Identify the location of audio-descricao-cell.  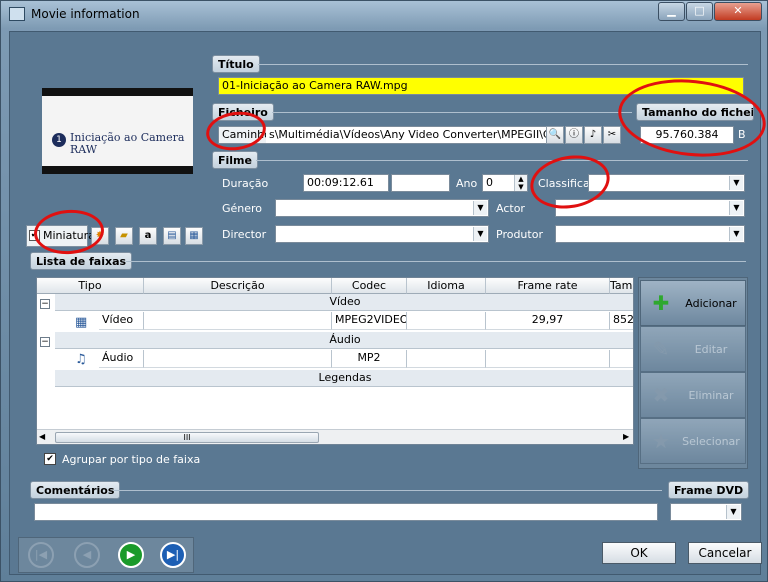
(238, 359).